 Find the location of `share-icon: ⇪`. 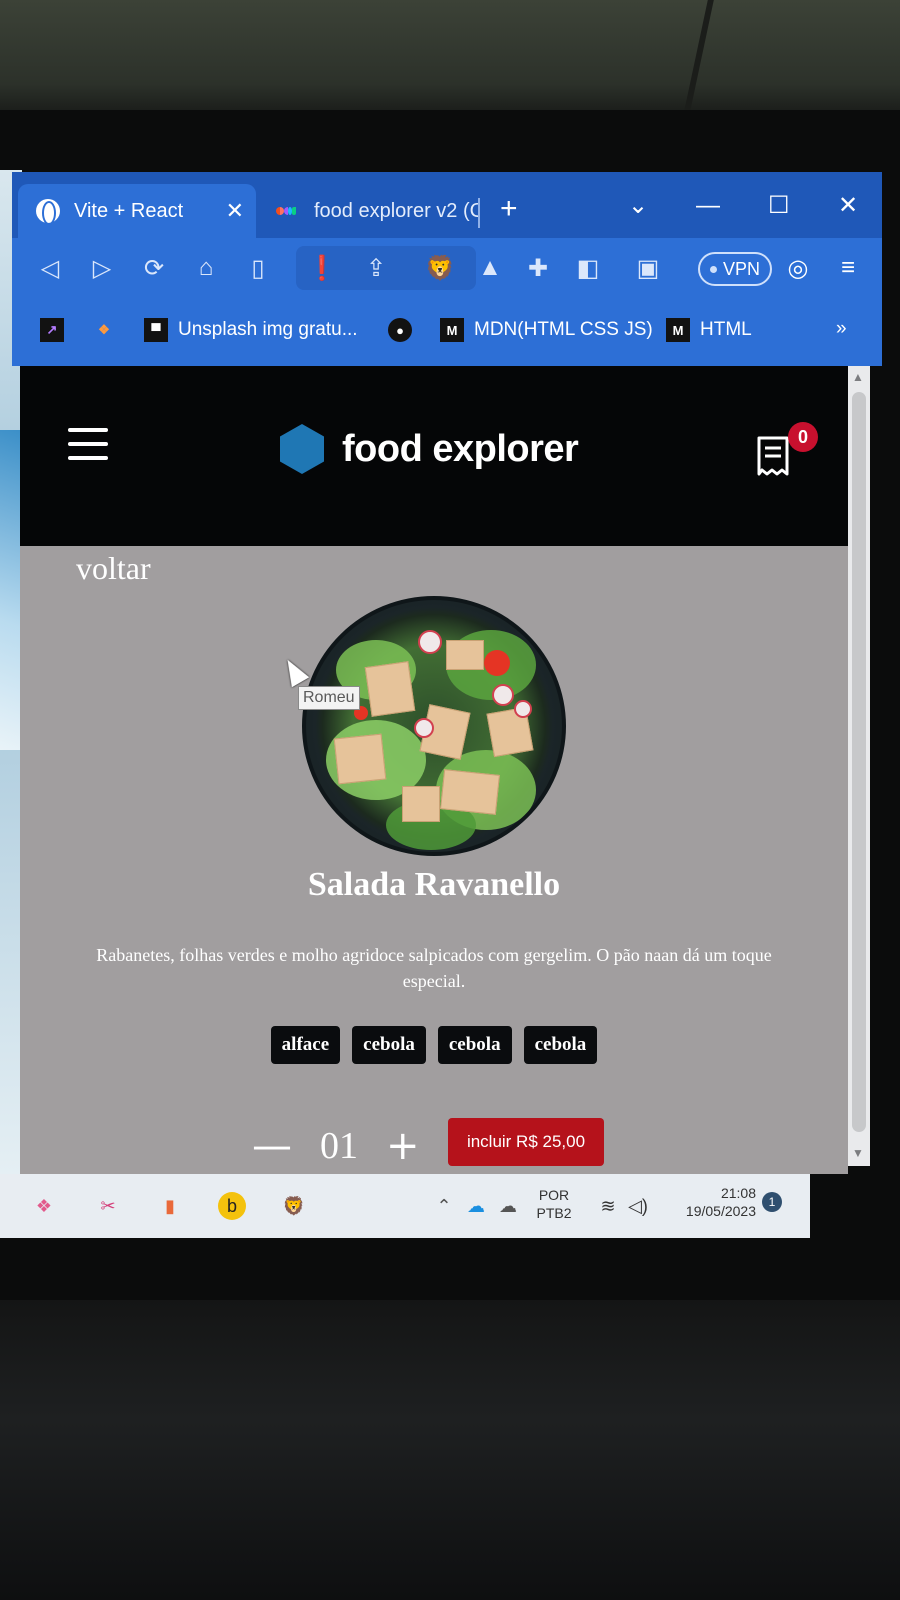

share-icon: ⇪ is located at coordinates (376, 268).